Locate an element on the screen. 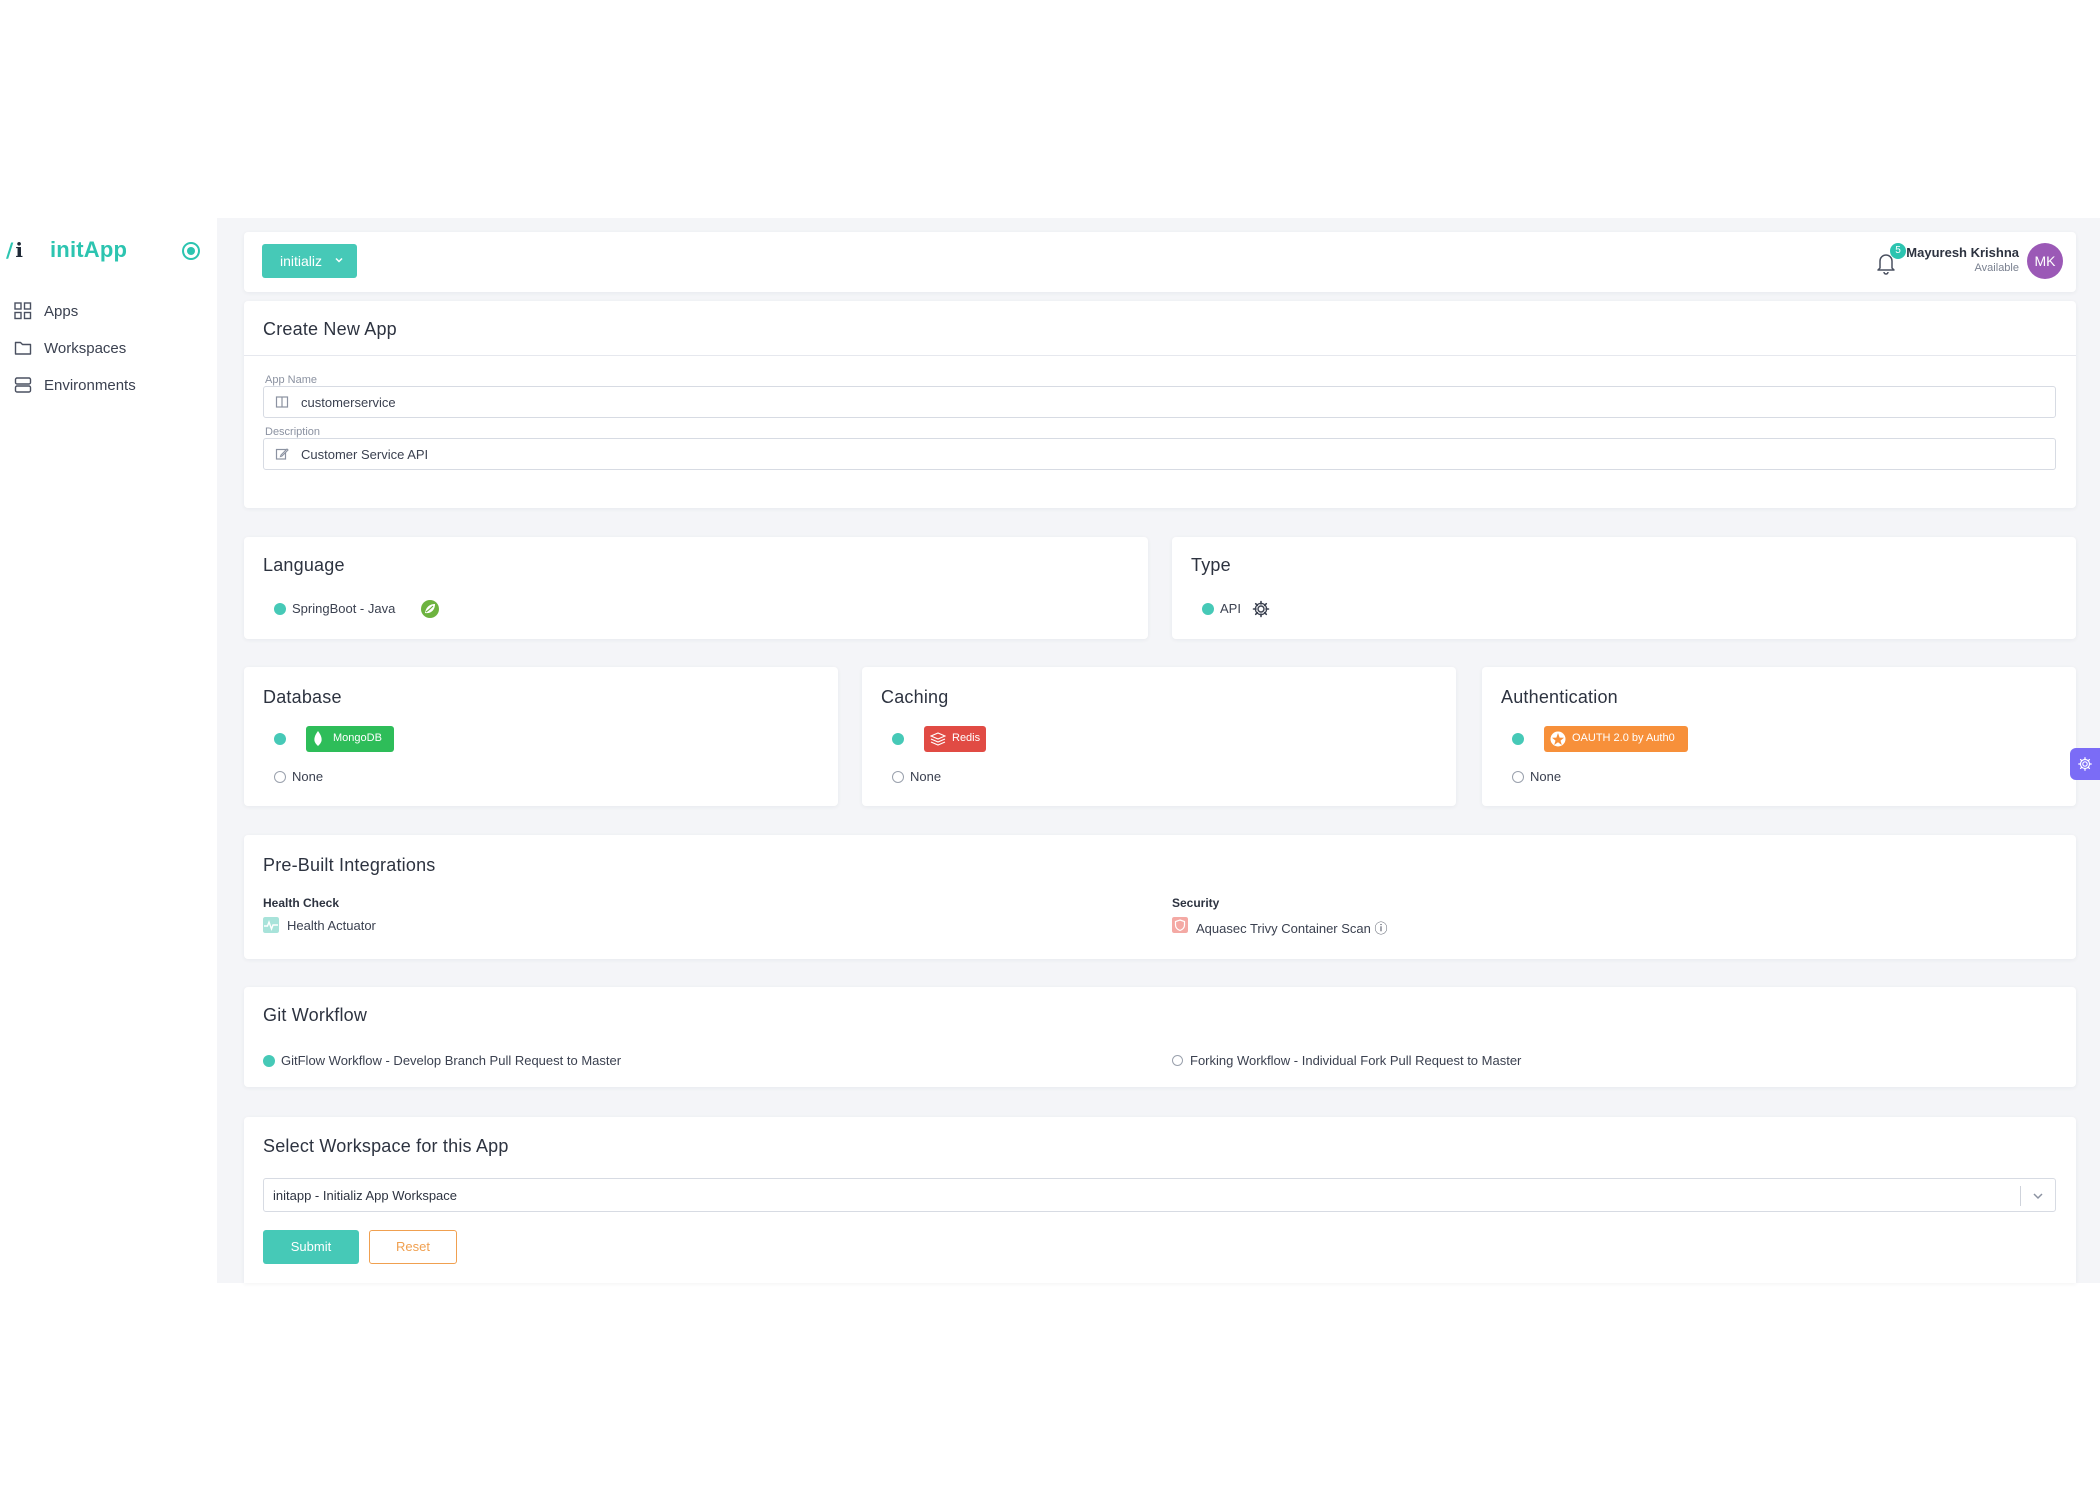 This screenshot has width=2100, height=1500. type-option-api: API is located at coordinates (1262, 609).